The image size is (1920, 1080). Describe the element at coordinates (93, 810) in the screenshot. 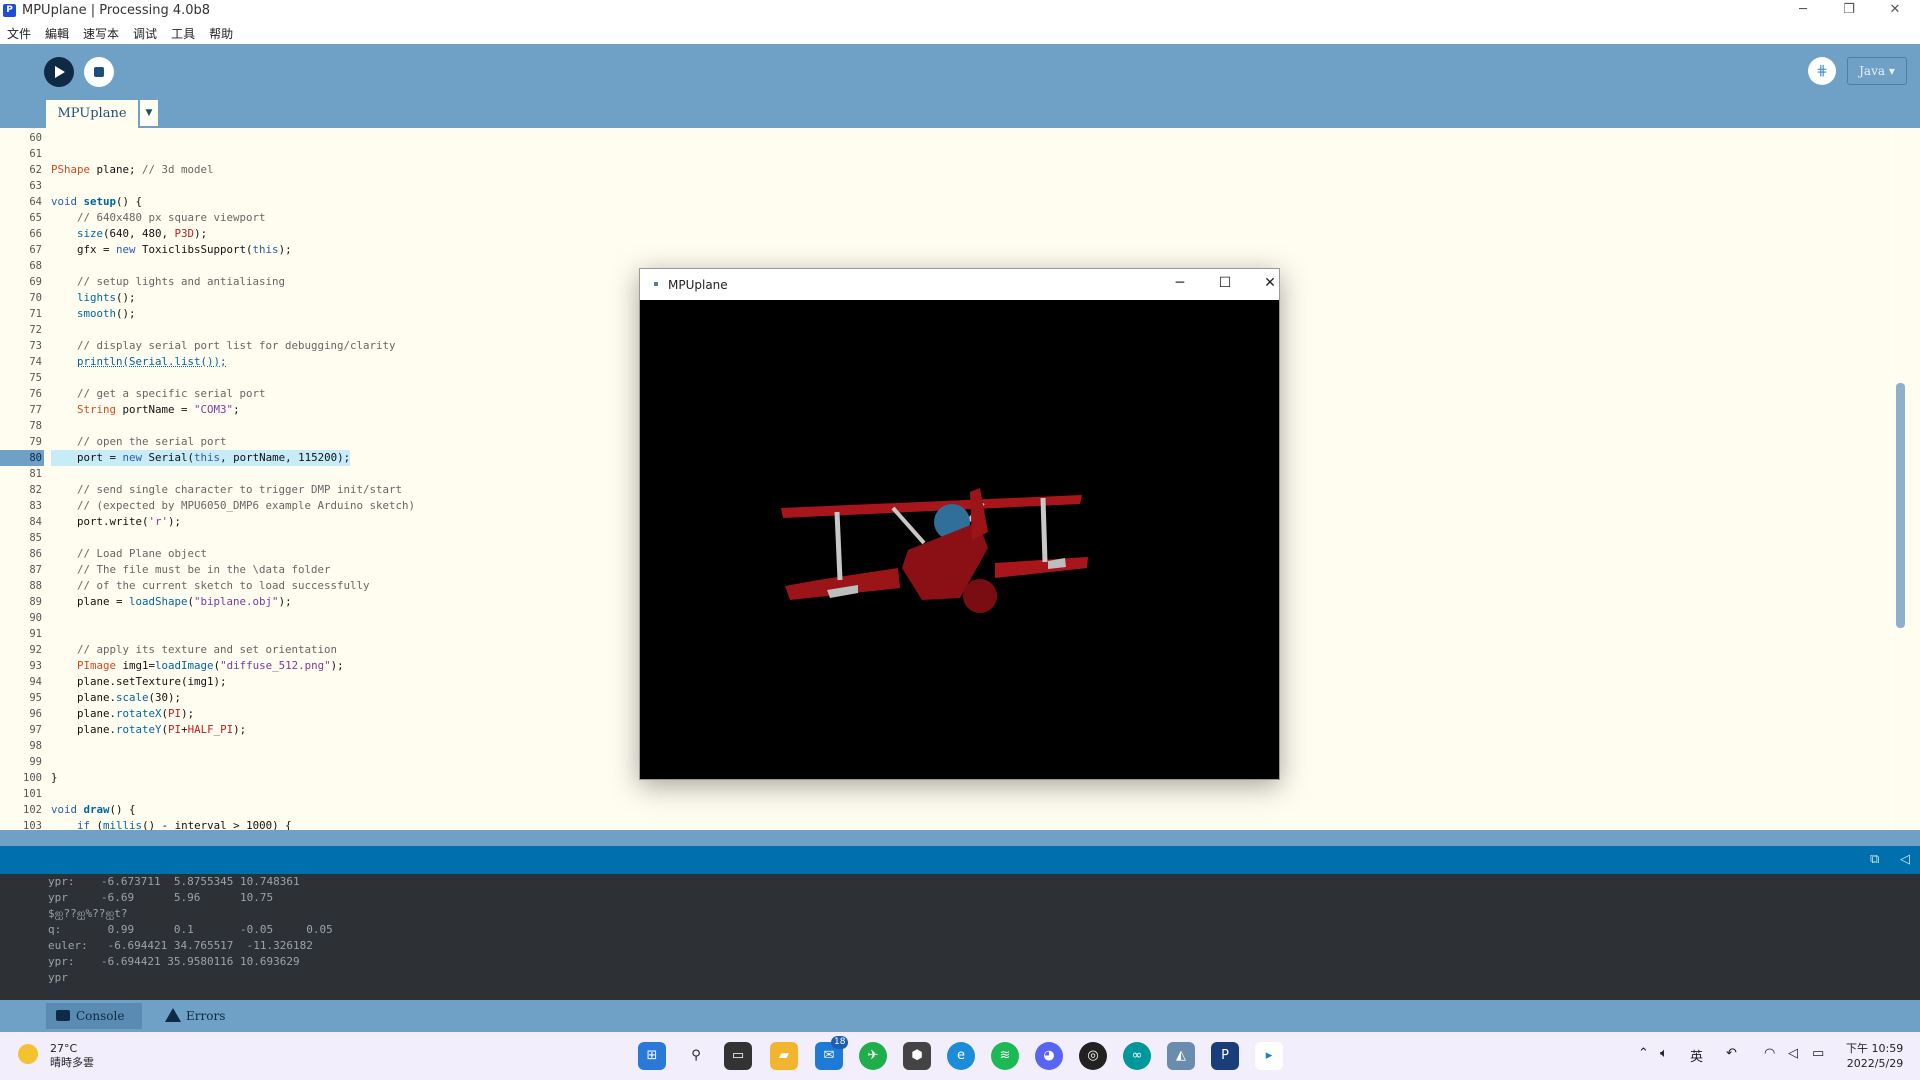

I see `code-line: void draw() {` at that location.